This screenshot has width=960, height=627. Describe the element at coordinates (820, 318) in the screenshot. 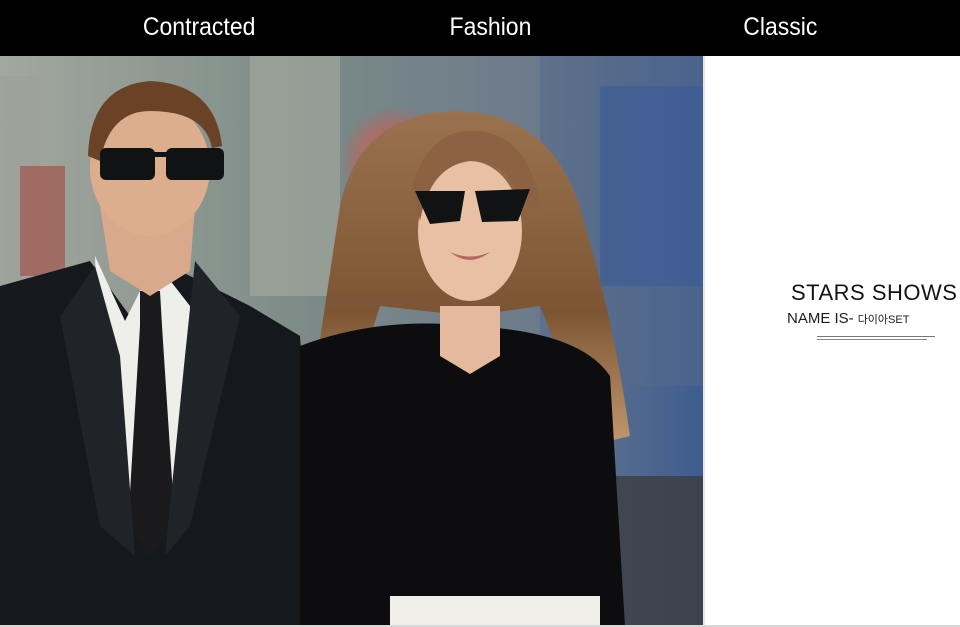

I see `name-label: NAME IS-` at that location.